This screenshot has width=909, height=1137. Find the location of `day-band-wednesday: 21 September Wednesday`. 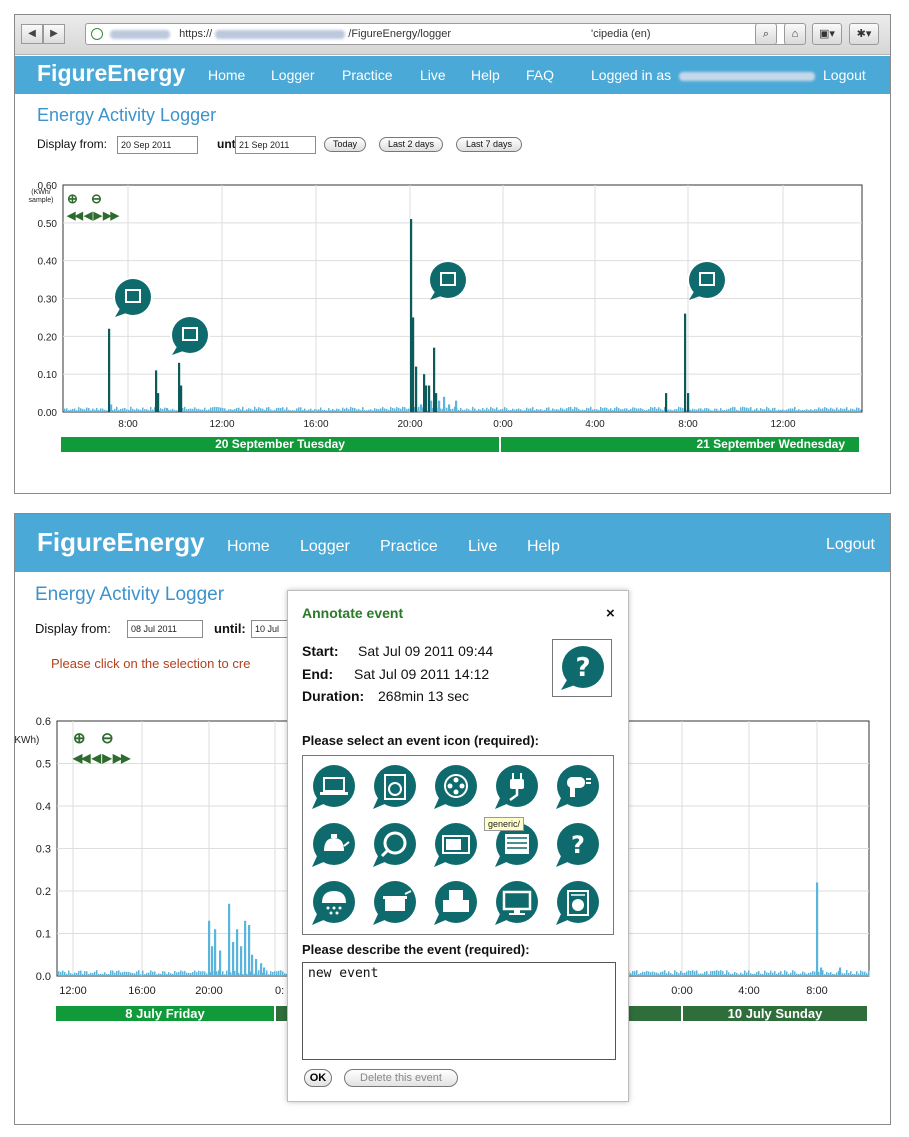

day-band-wednesday: 21 September Wednesday is located at coordinates (680, 444).